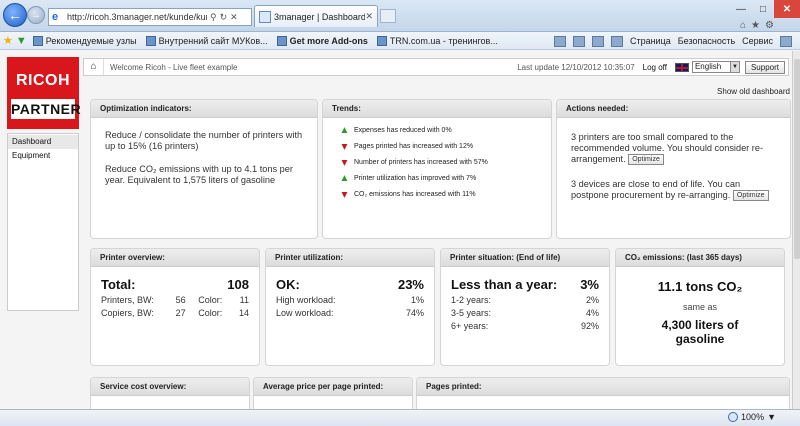 The width and height of the screenshot is (800, 426). Describe the element at coordinates (753, 91) in the screenshot. I see `show-old-dashboard-link: Show old dashboard` at that location.